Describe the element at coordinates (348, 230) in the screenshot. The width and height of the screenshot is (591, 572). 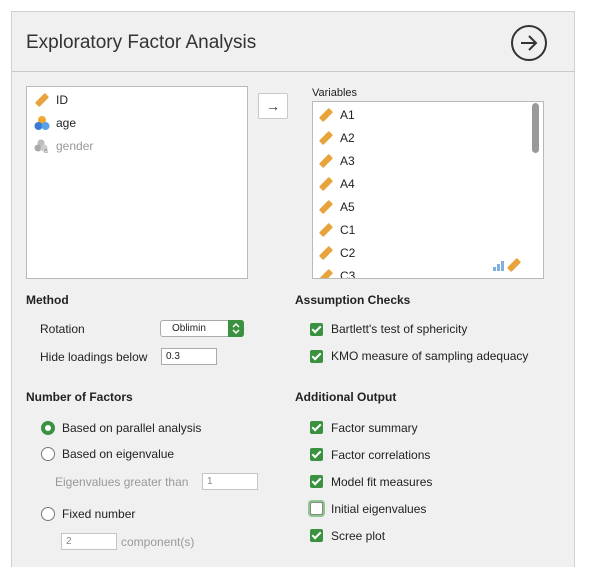
I see `var-label: C1` at that location.